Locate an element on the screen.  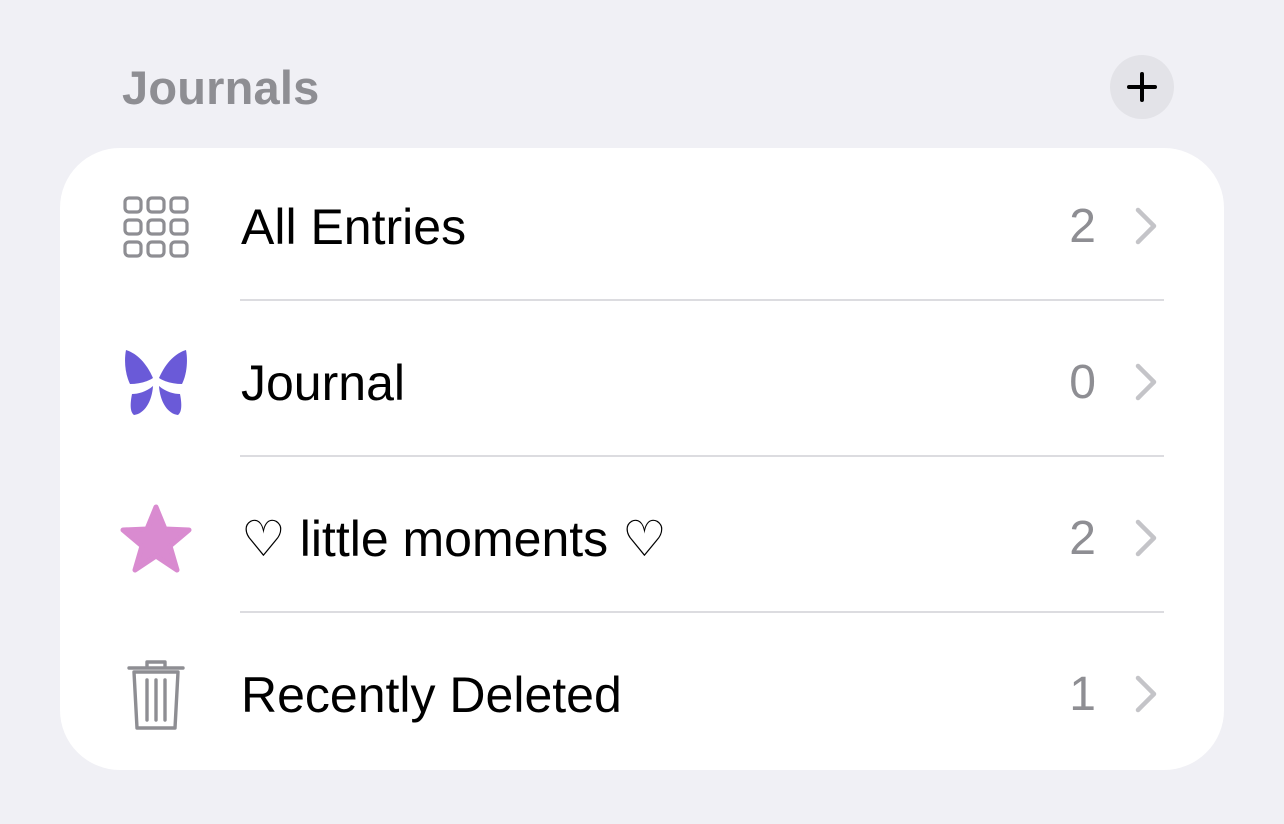
grid-icon is located at coordinates (156, 227).